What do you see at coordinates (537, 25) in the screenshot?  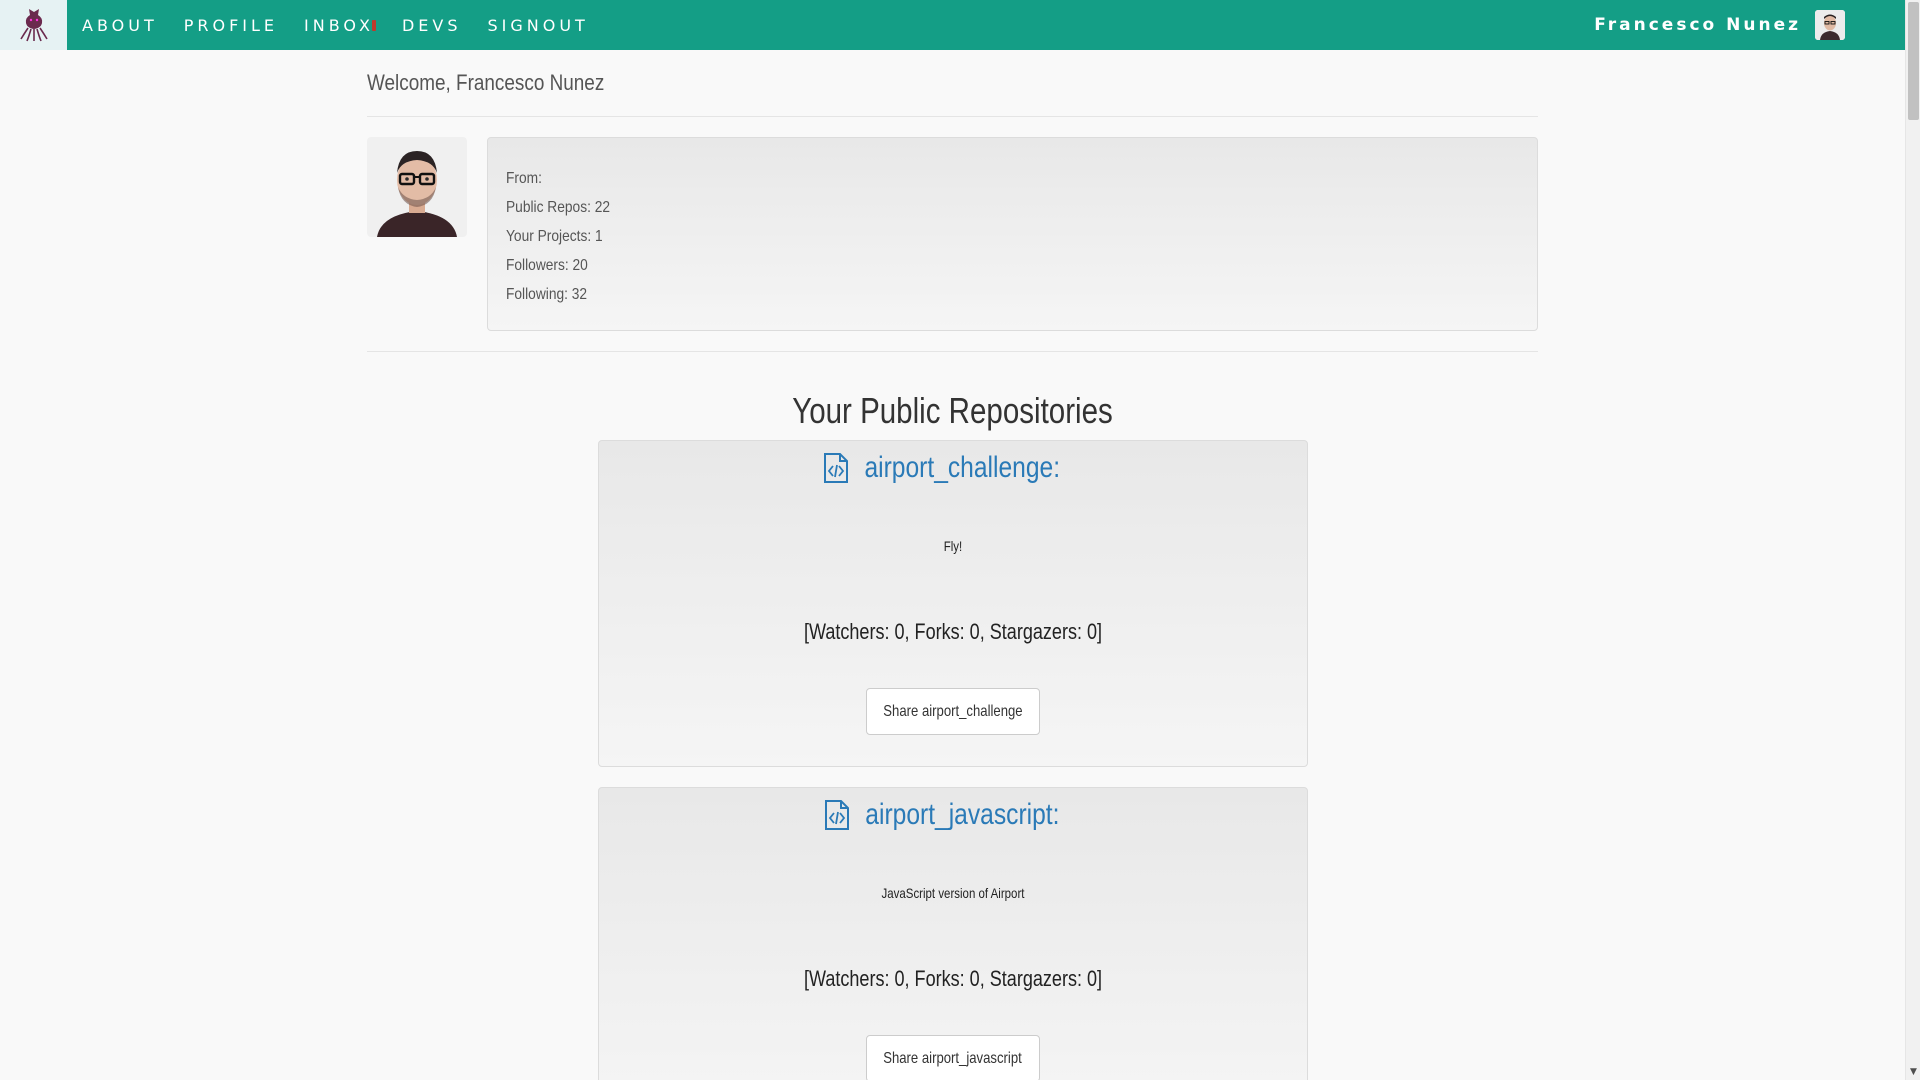 I see `nav-signout-link: SIGNOUT` at bounding box center [537, 25].